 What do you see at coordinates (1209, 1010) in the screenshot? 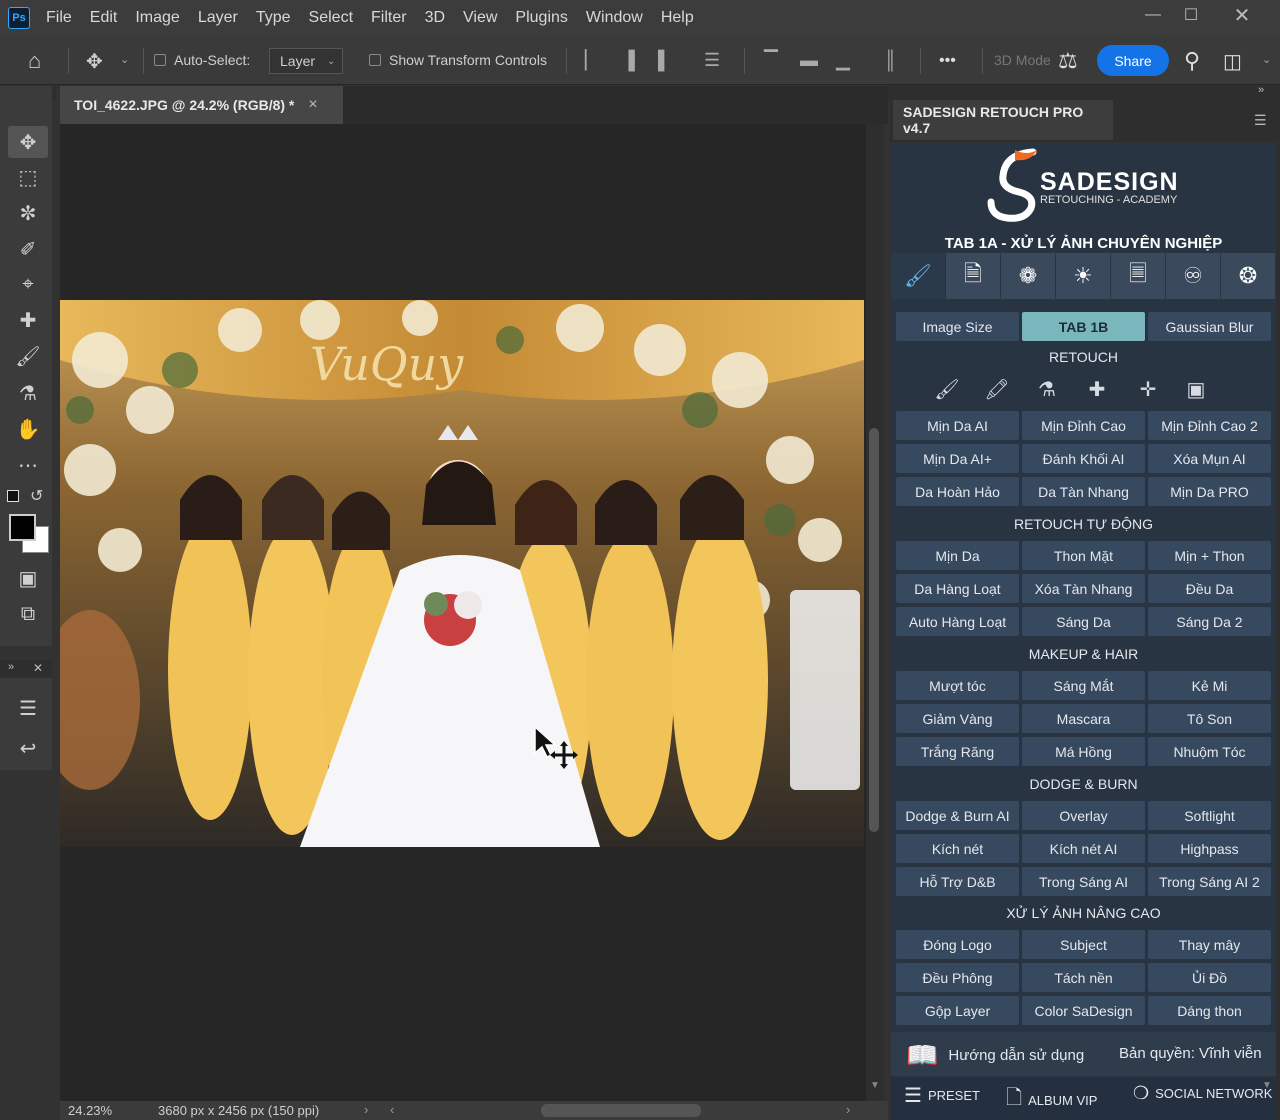
I see `advanced-button: Dáng thon` at bounding box center [1209, 1010].